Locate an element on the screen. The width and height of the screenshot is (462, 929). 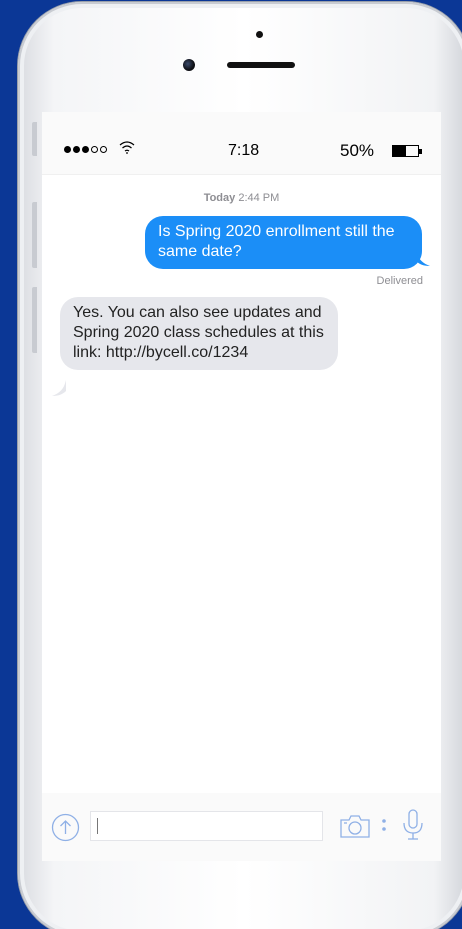
proximity-sensor is located at coordinates (259, 34).